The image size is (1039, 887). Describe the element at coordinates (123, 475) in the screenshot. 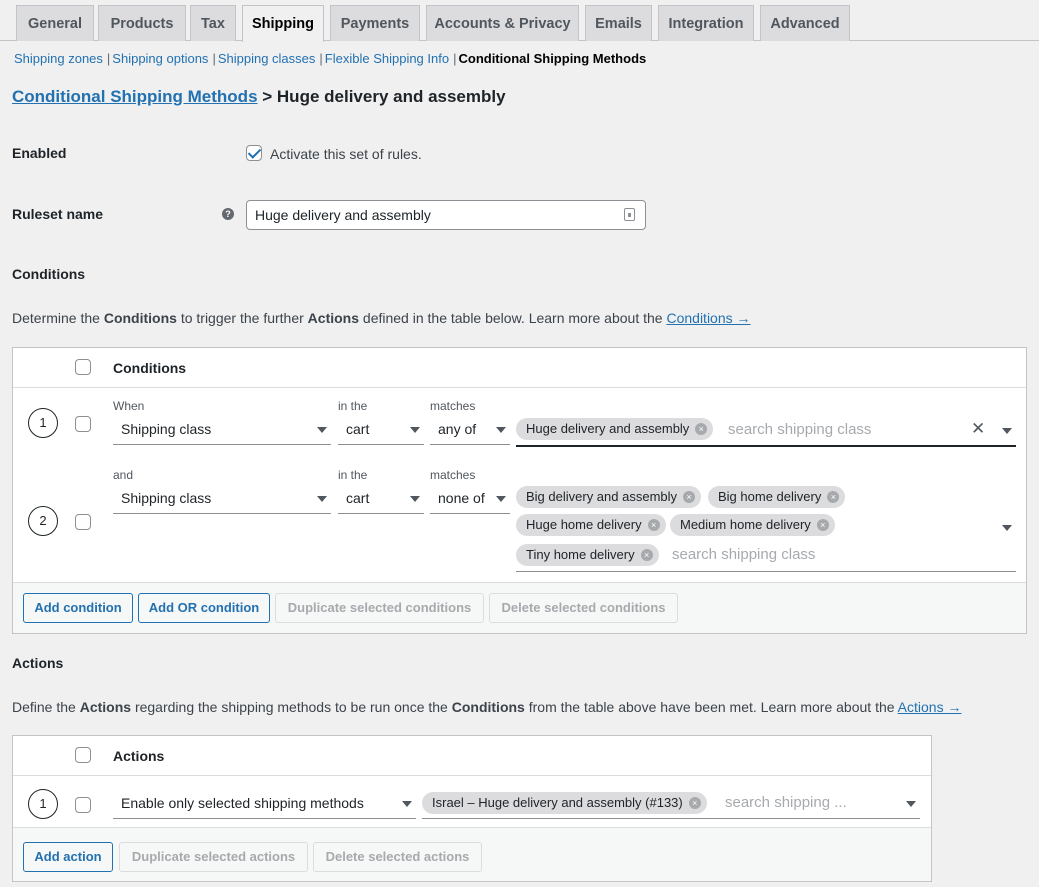

I see `condition-prefix-label: and` at that location.